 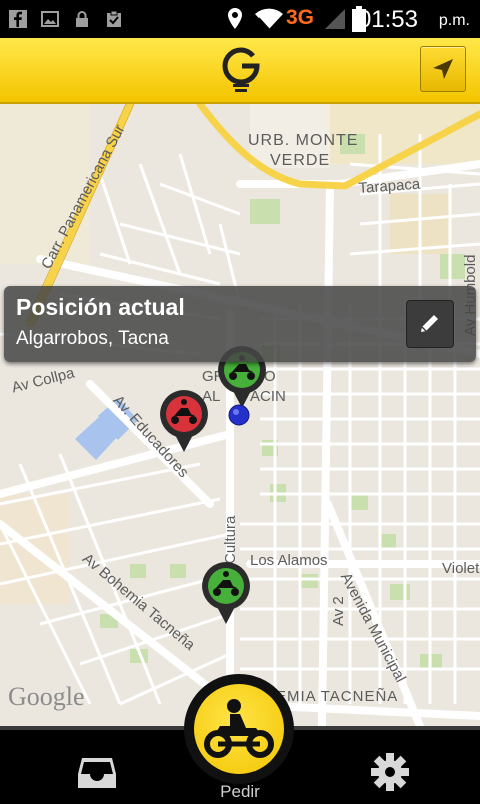 What do you see at coordinates (184, 421) in the screenshot?
I see `moto-marker-busy` at bounding box center [184, 421].